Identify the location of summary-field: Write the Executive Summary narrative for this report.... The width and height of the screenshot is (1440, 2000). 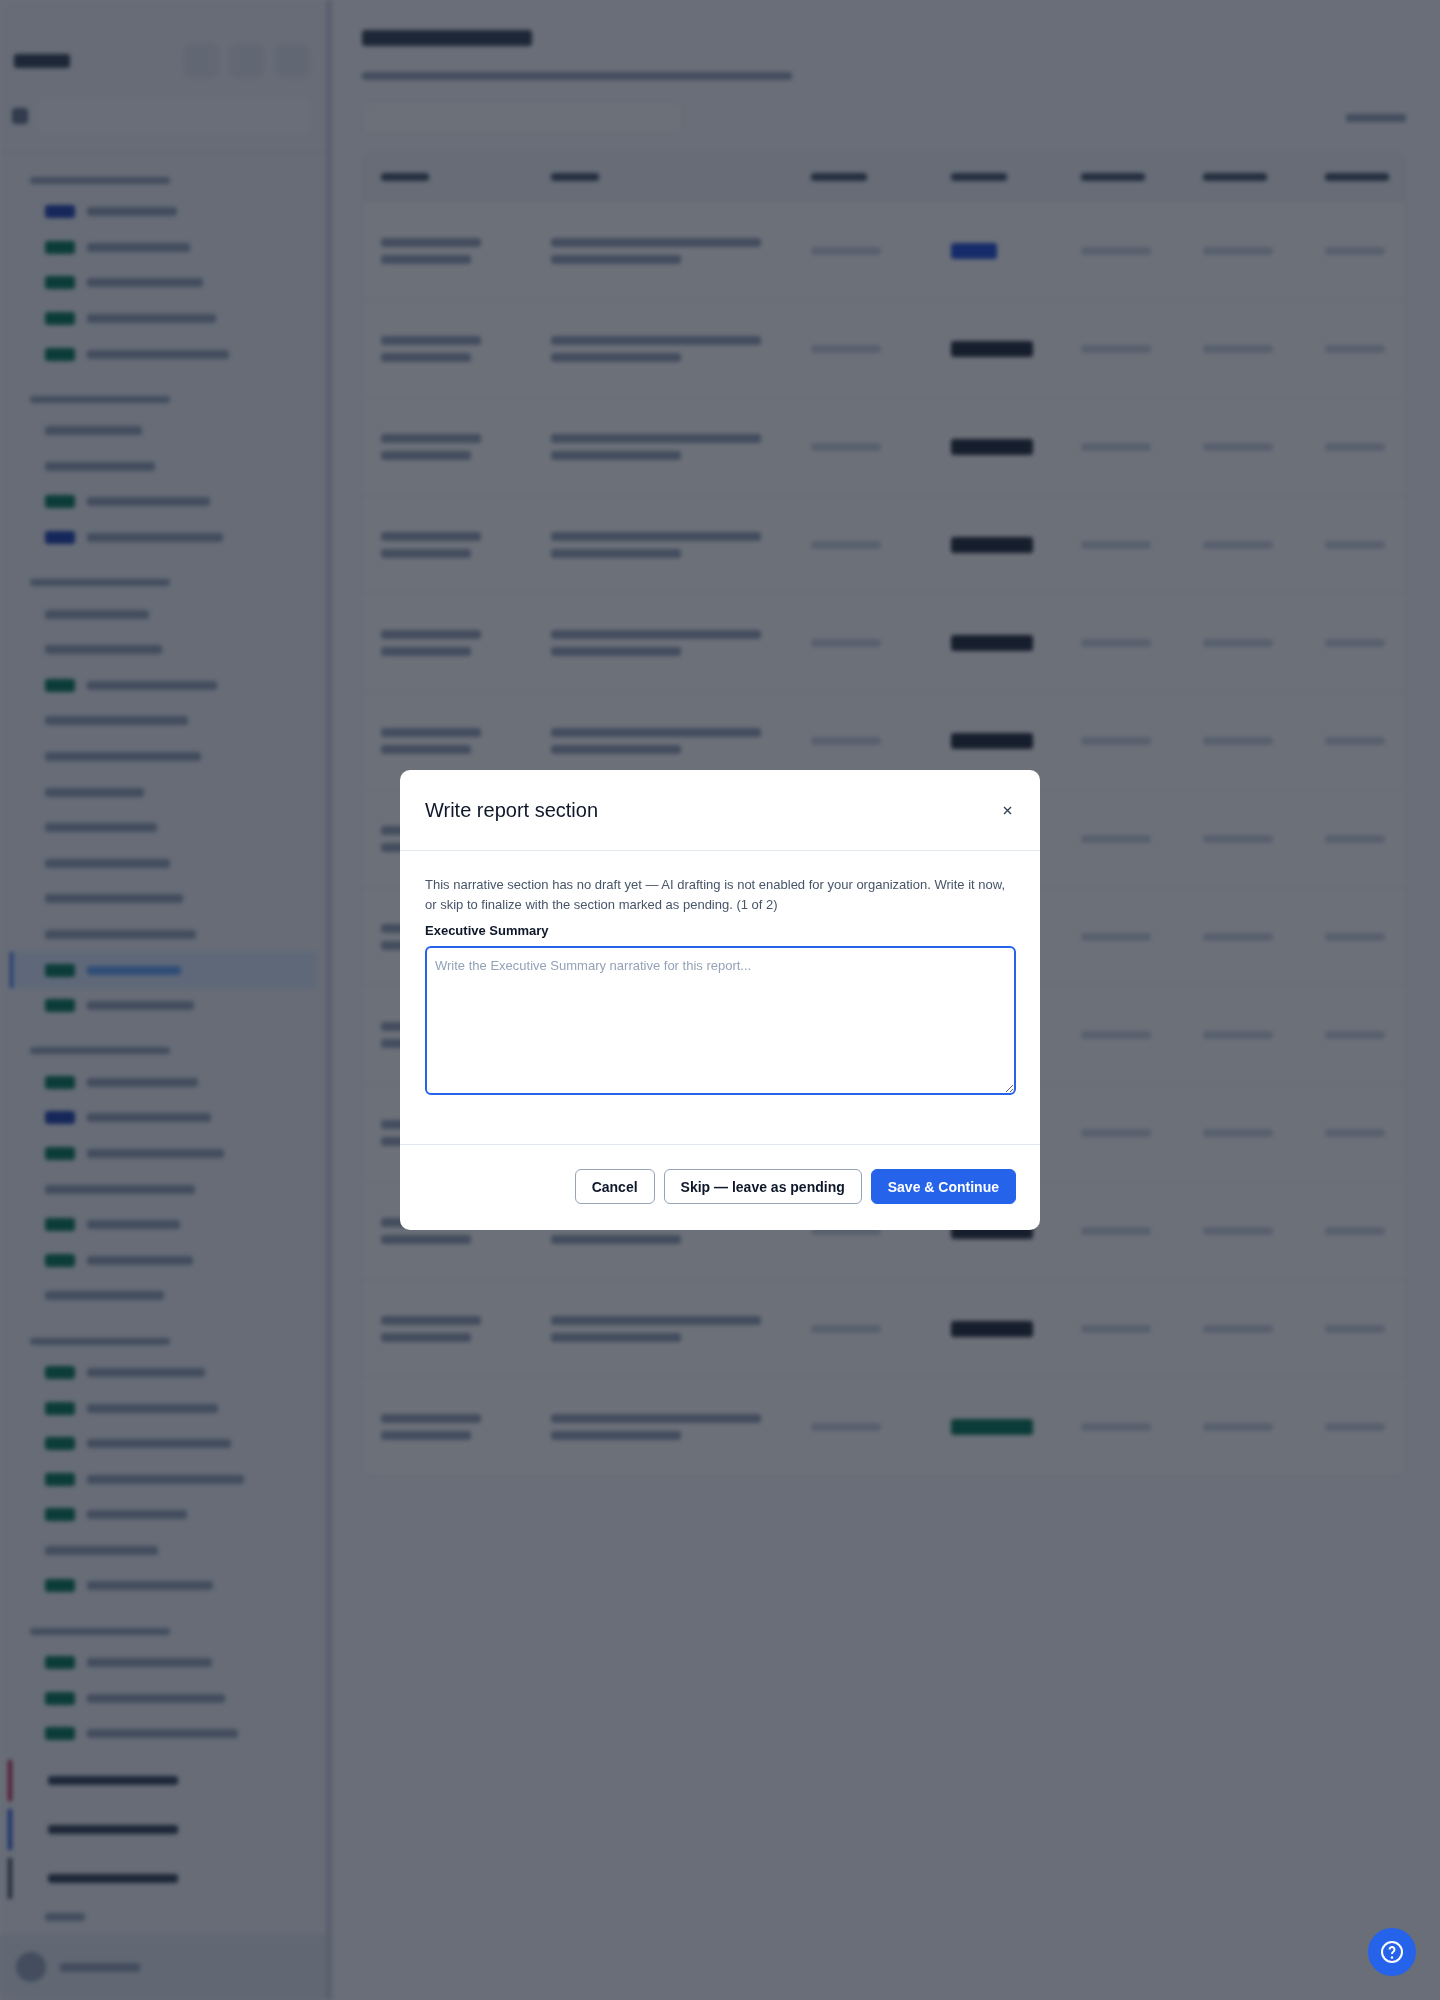
(720, 1020).